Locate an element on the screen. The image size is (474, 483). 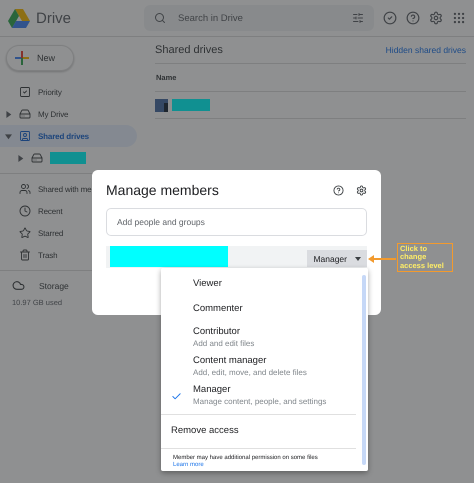
hidden-drives-link: Hidden shared drives is located at coordinates (426, 50).